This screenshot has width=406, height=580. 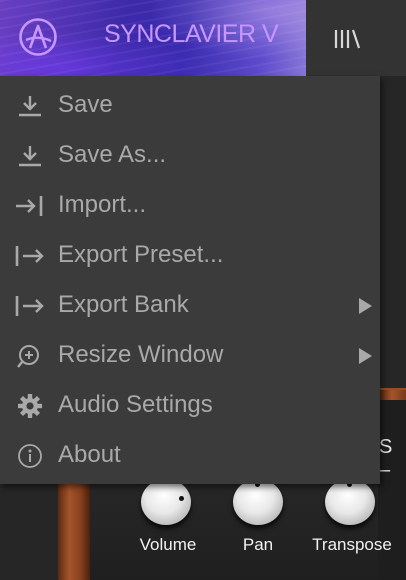 I want to click on volume-knob-label: Volume, so click(x=168, y=544).